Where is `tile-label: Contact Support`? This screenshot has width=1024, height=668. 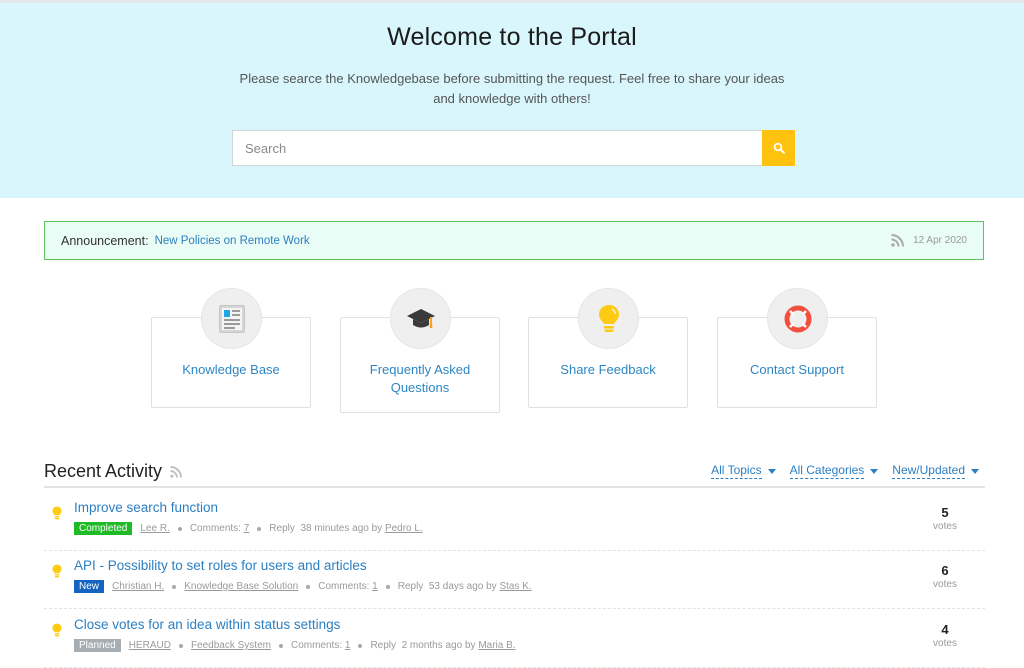
tile-label: Contact Support is located at coordinates (797, 369).